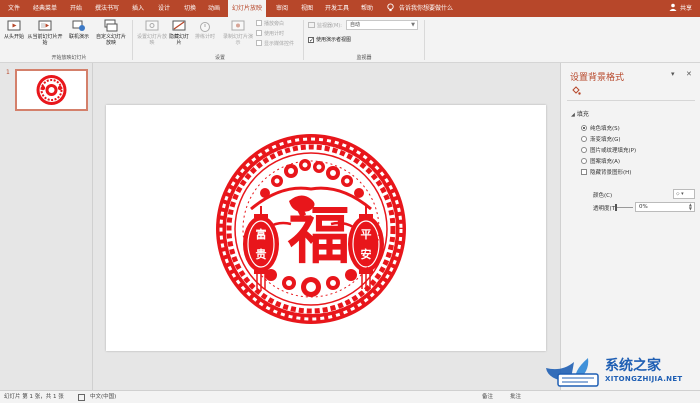 This screenshot has width=700, height=403. I want to click on gradient-fill-radio: 渐变填充(G), so click(601, 140).